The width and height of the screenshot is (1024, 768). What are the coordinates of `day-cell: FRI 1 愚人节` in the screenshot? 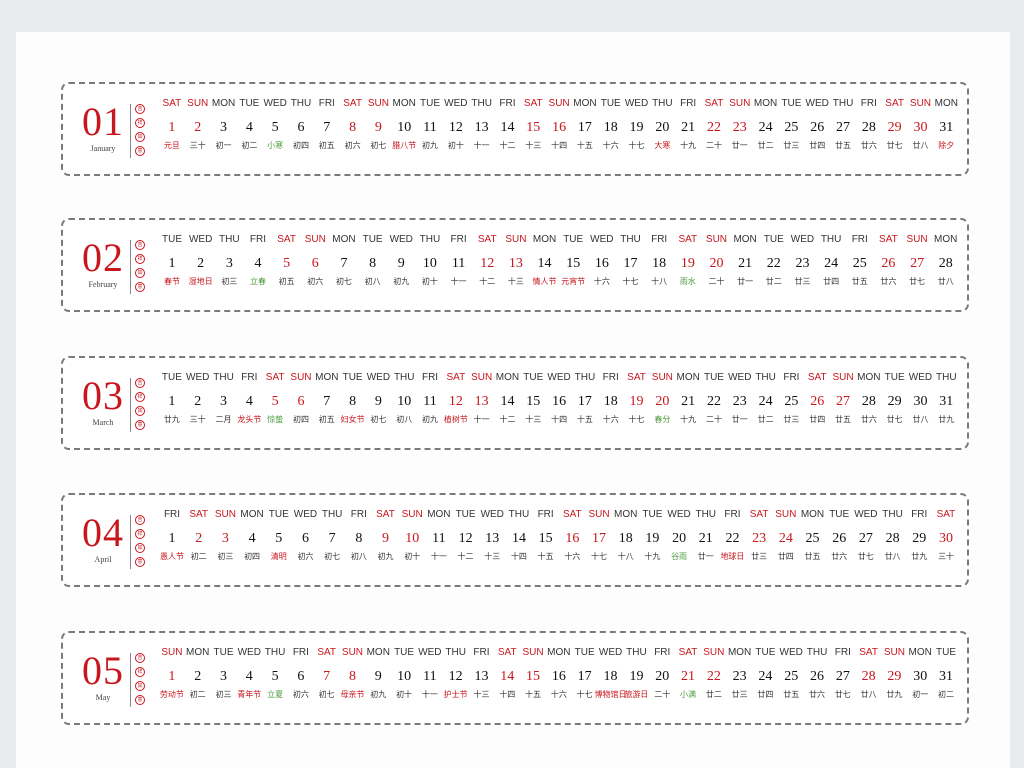 It's located at (172, 541).